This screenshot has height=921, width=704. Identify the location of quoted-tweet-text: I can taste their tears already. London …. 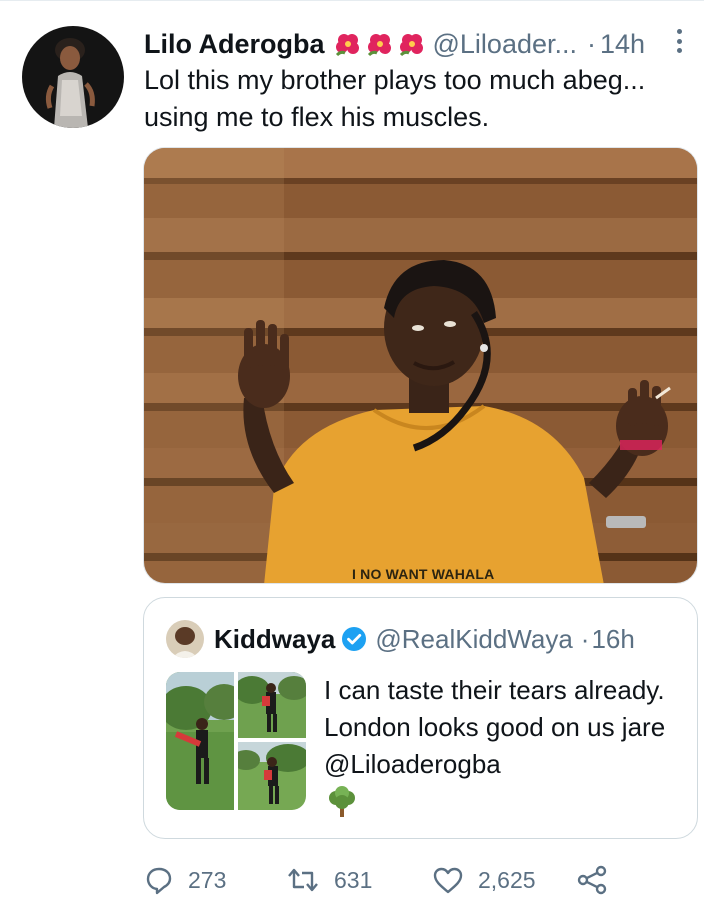
(495, 727).